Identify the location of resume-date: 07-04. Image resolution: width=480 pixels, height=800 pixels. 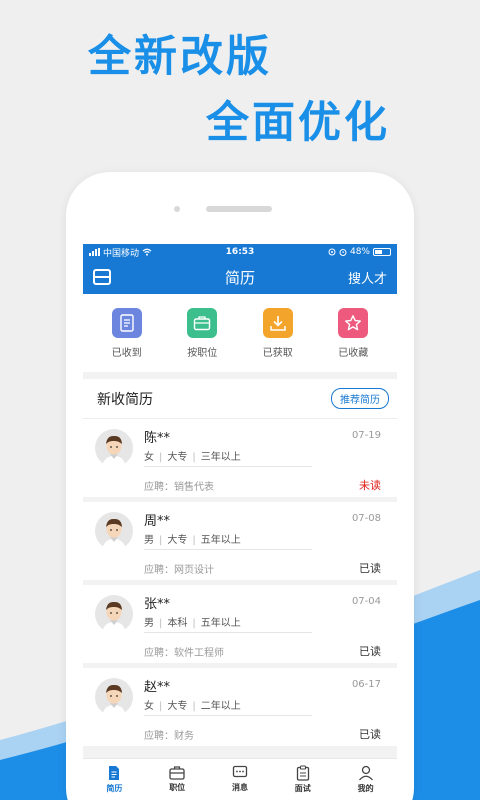
(366, 601).